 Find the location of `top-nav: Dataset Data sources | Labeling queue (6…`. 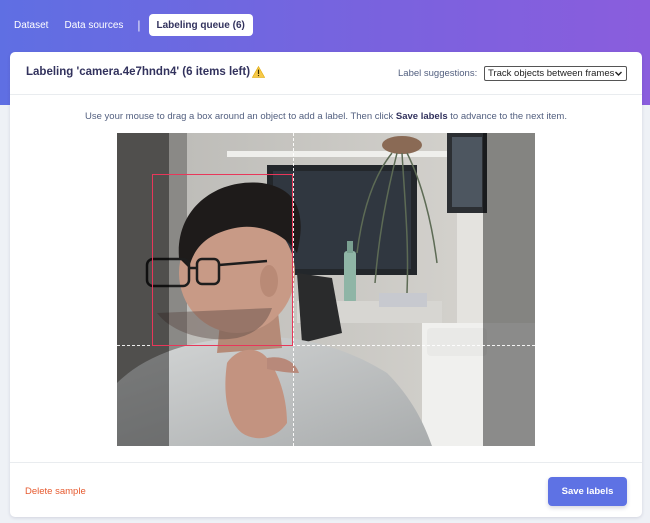

top-nav: Dataset Data sources | Labeling queue (6… is located at coordinates (129, 25).